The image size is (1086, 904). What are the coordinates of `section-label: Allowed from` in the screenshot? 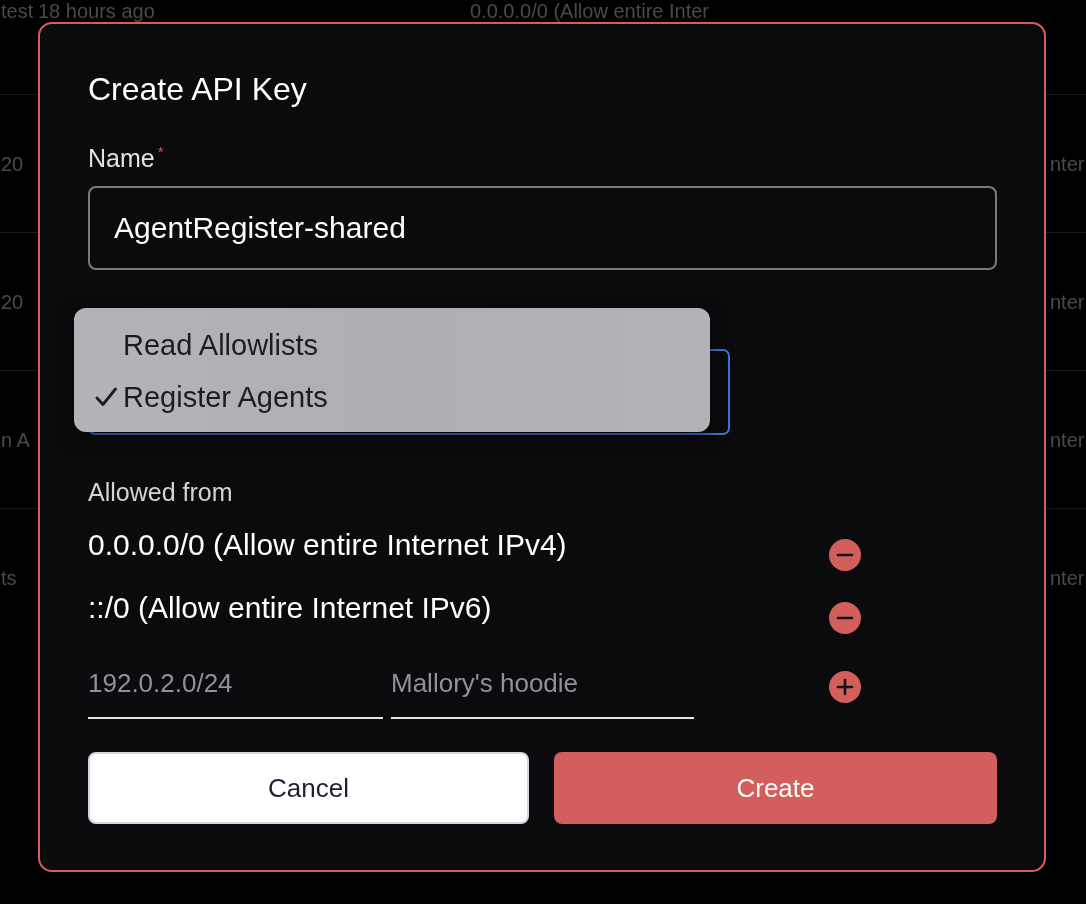 It's located at (160, 492).